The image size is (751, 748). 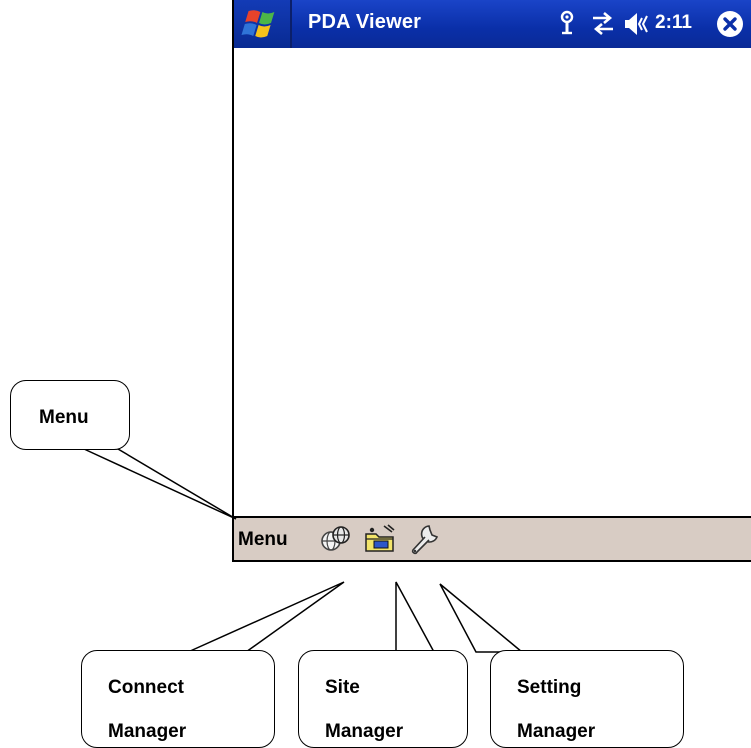 What do you see at coordinates (556, 731) in the screenshot?
I see `callout-setting-line2: Manager` at bounding box center [556, 731].